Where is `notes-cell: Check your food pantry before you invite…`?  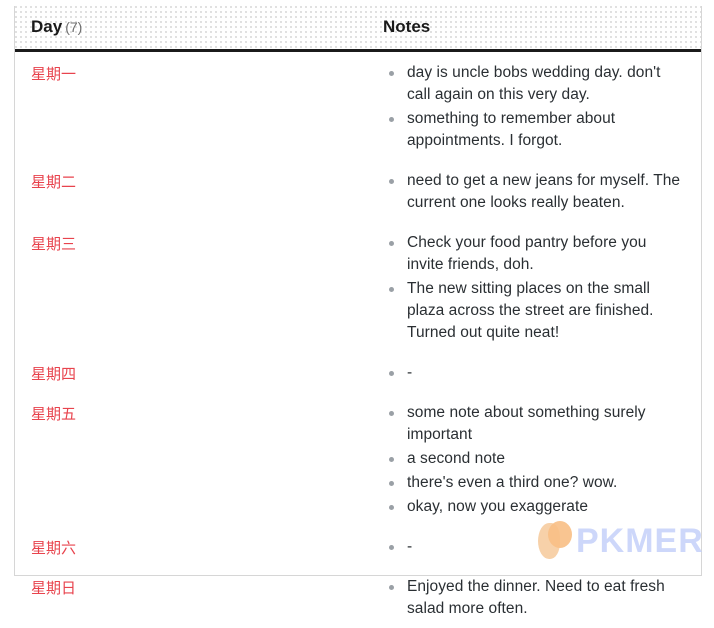 notes-cell: Check your food pantry before you invite… is located at coordinates (542, 287).